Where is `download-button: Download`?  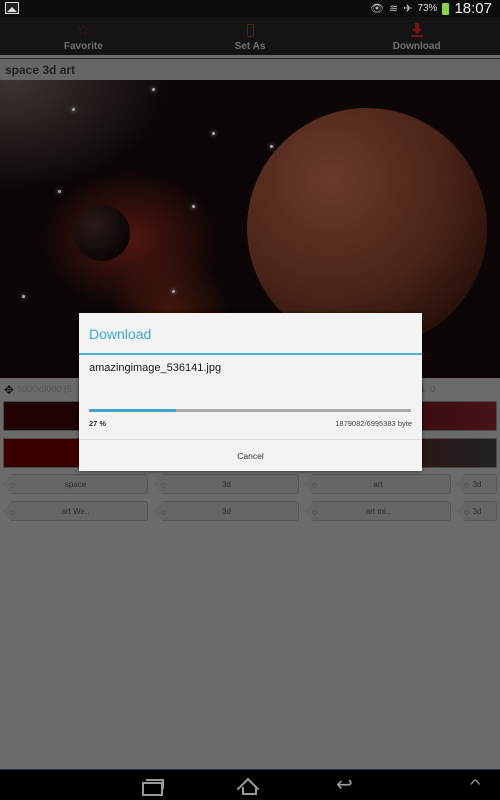
download-button: Download is located at coordinates (416, 36).